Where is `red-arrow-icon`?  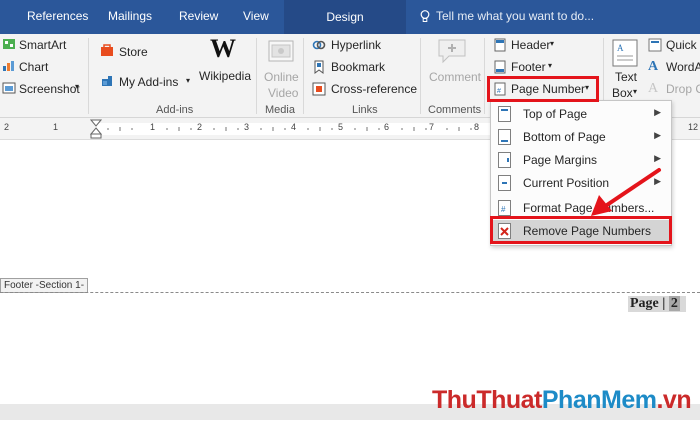 red-arrow-icon is located at coordinates (626, 192).